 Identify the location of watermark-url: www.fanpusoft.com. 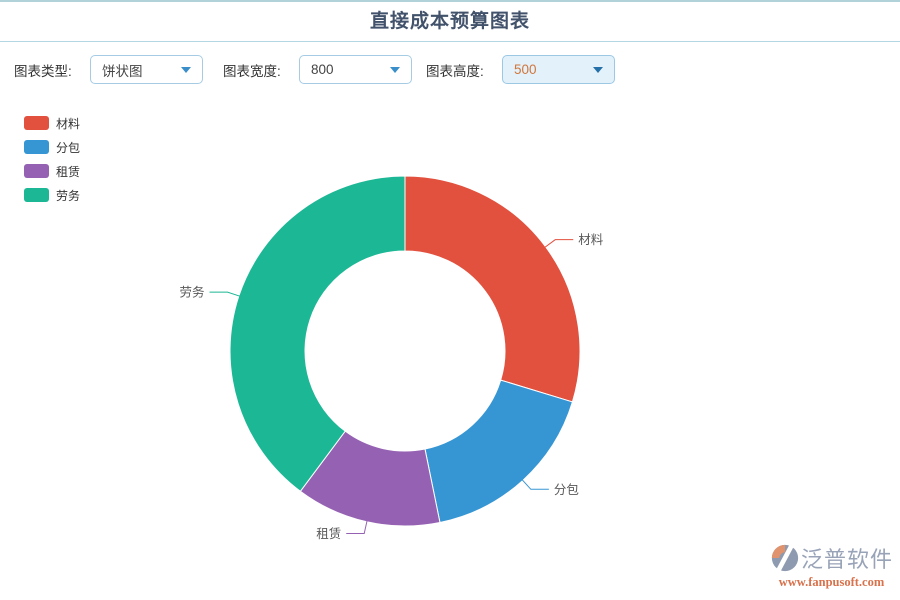
(831, 582).